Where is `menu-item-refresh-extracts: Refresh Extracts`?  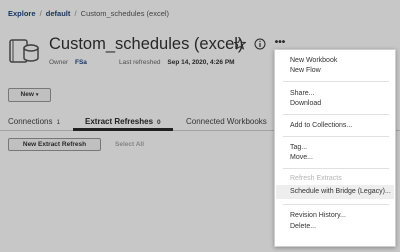 menu-item-refresh-extracts: Refresh Extracts is located at coordinates (316, 178).